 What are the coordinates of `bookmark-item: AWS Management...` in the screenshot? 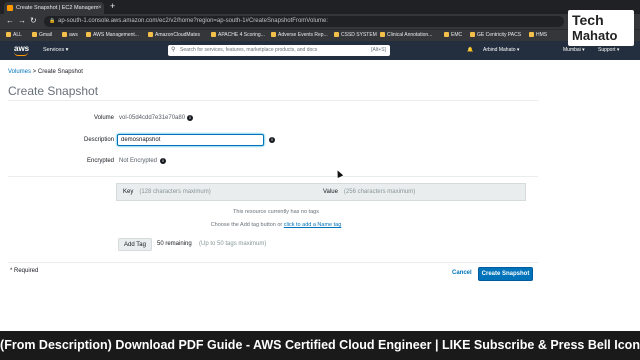 It's located at (112, 35).